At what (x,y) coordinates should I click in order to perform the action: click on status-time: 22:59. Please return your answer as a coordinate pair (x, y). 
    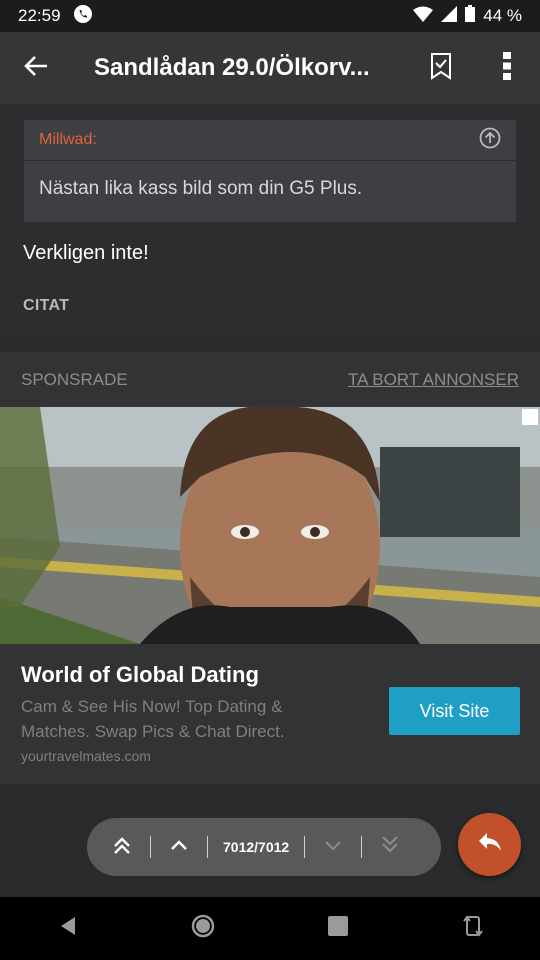
    Looking at the image, I should click on (39, 15).